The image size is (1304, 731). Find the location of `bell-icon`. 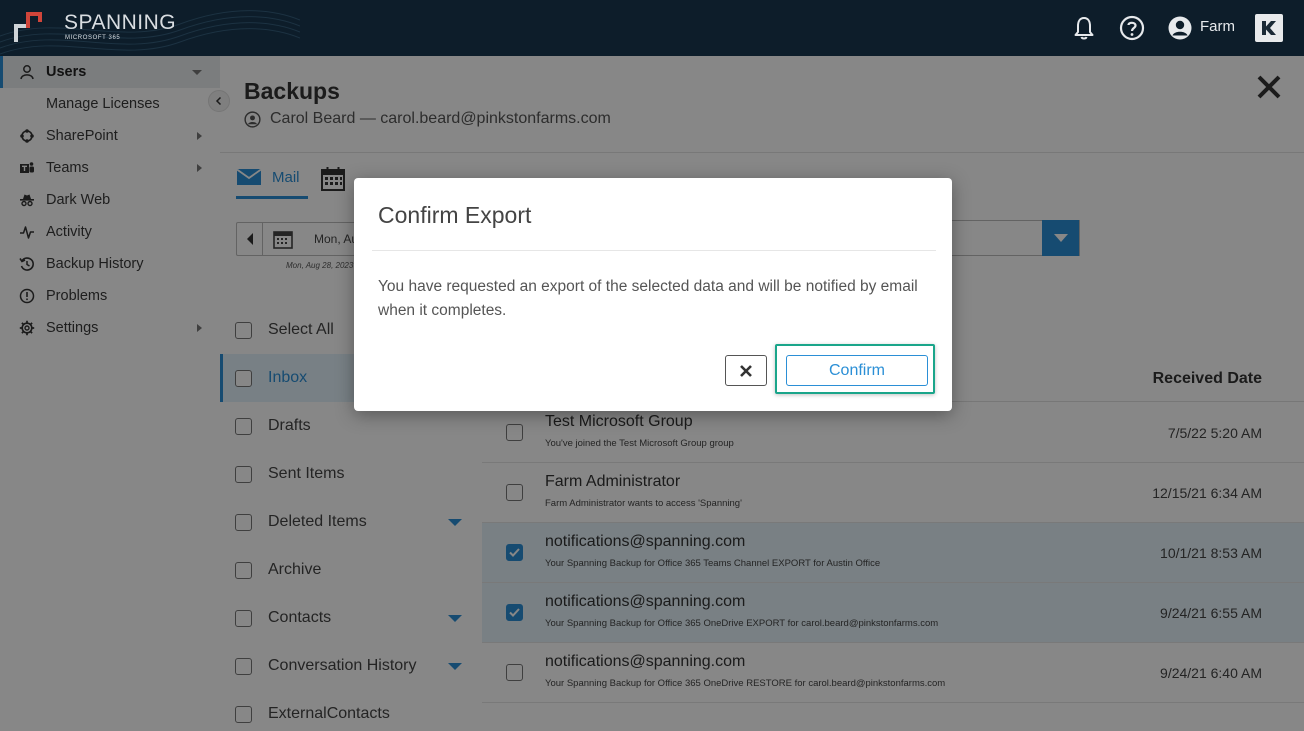

bell-icon is located at coordinates (1084, 28).